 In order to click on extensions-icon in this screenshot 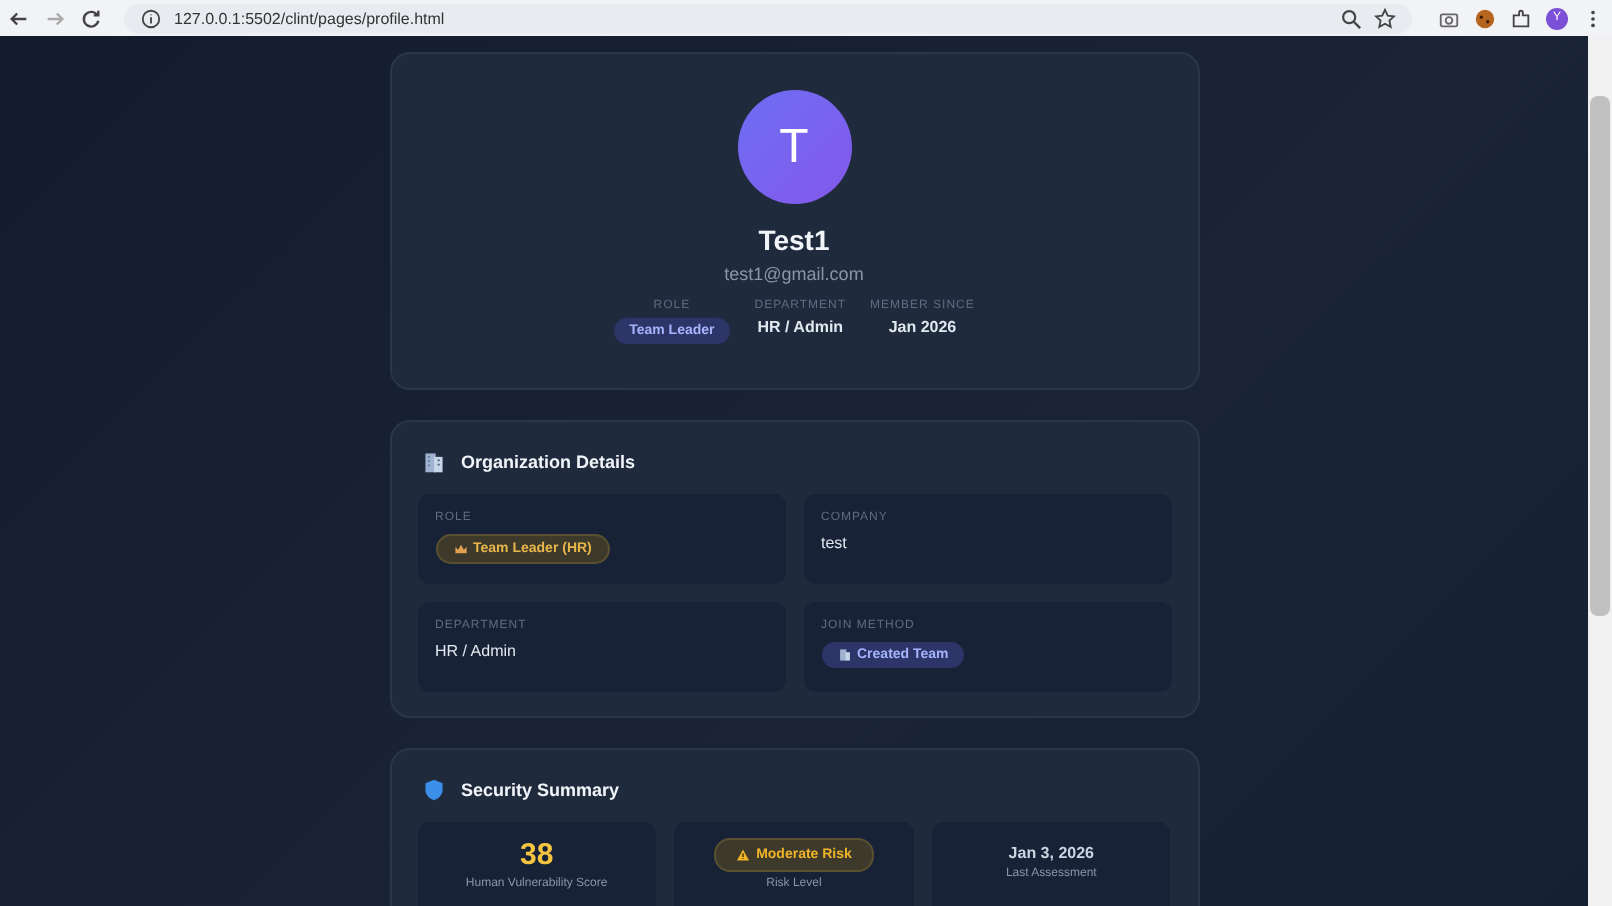, I will do `click(1521, 18)`.